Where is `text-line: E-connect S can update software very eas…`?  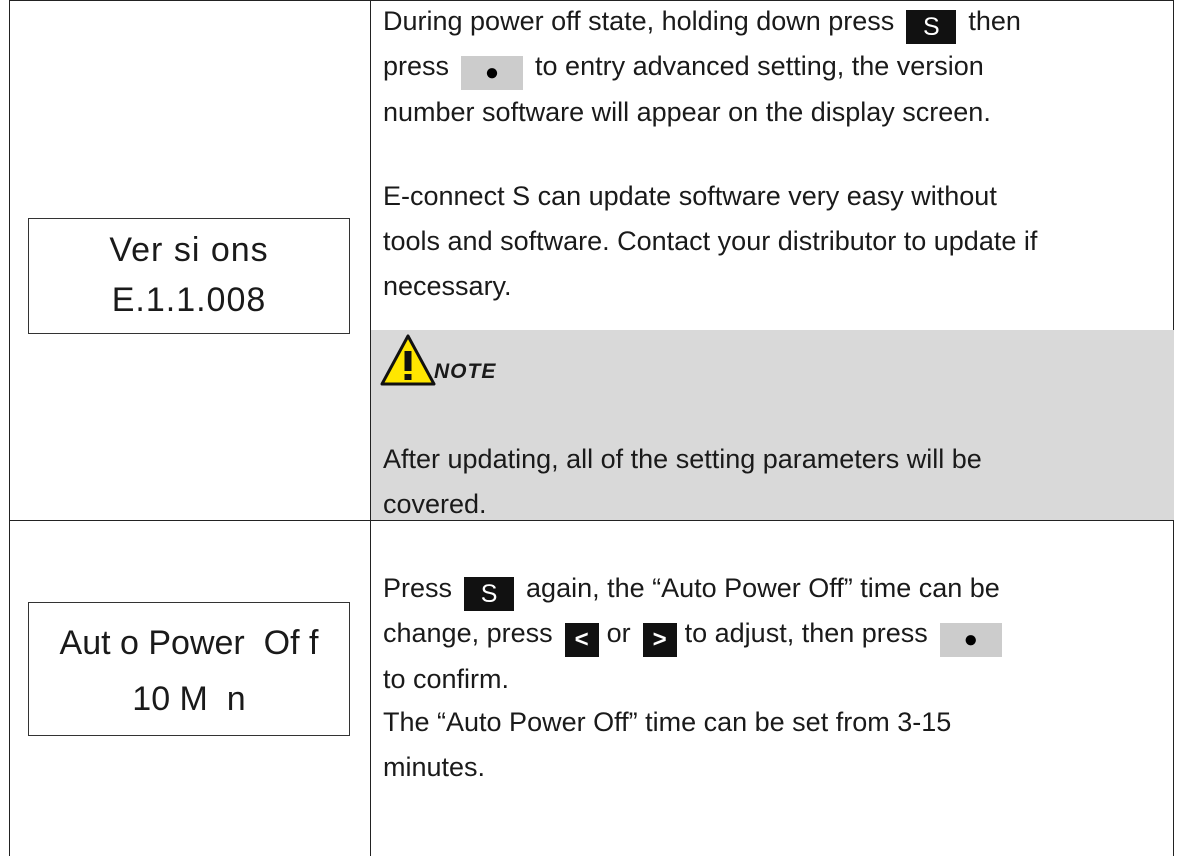
text-line: E-connect S can update software very eas… is located at coordinates (690, 196).